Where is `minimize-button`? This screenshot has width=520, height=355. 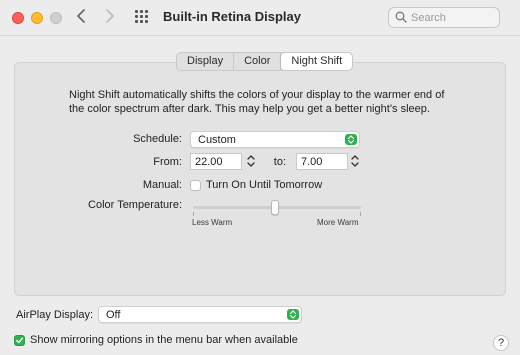 minimize-button is located at coordinates (37, 18).